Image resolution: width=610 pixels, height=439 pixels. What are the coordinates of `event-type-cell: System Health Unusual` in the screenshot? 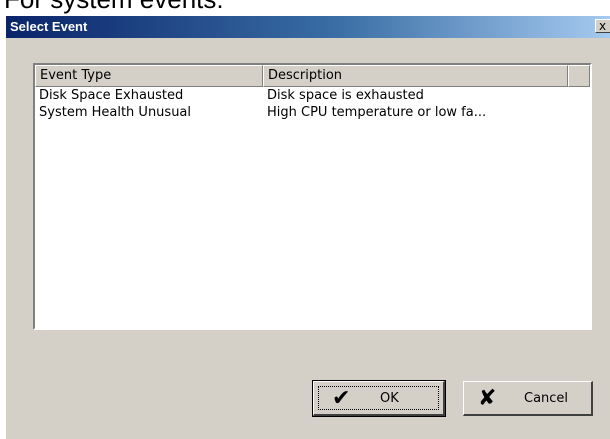 It's located at (115, 112).